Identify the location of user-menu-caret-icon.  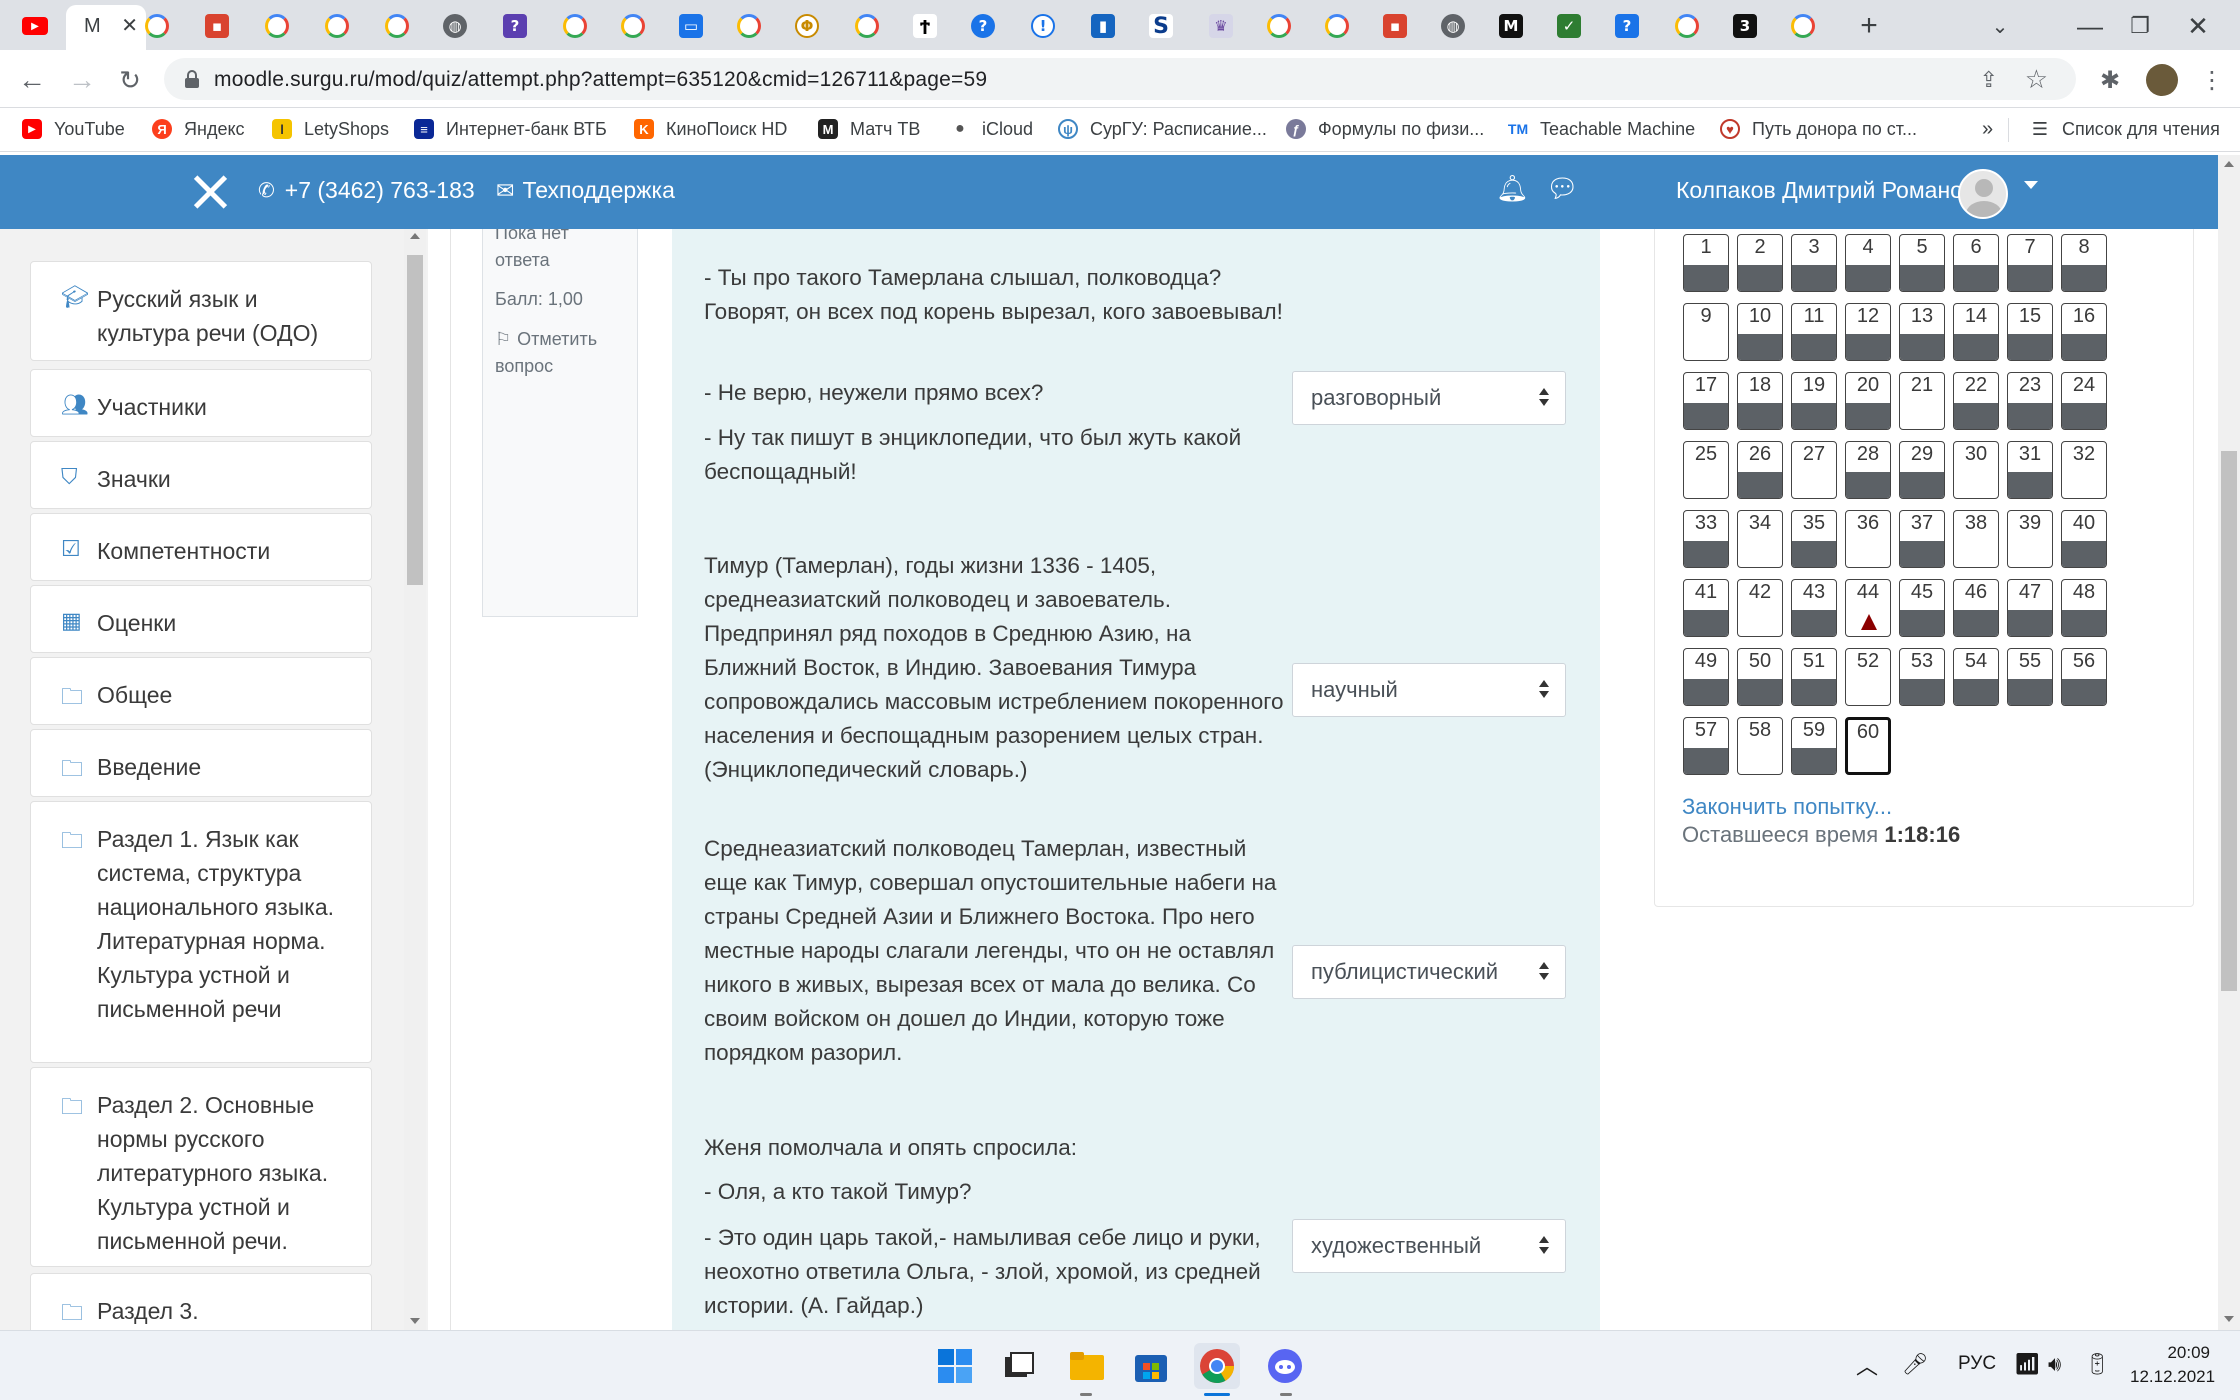
(2031, 185).